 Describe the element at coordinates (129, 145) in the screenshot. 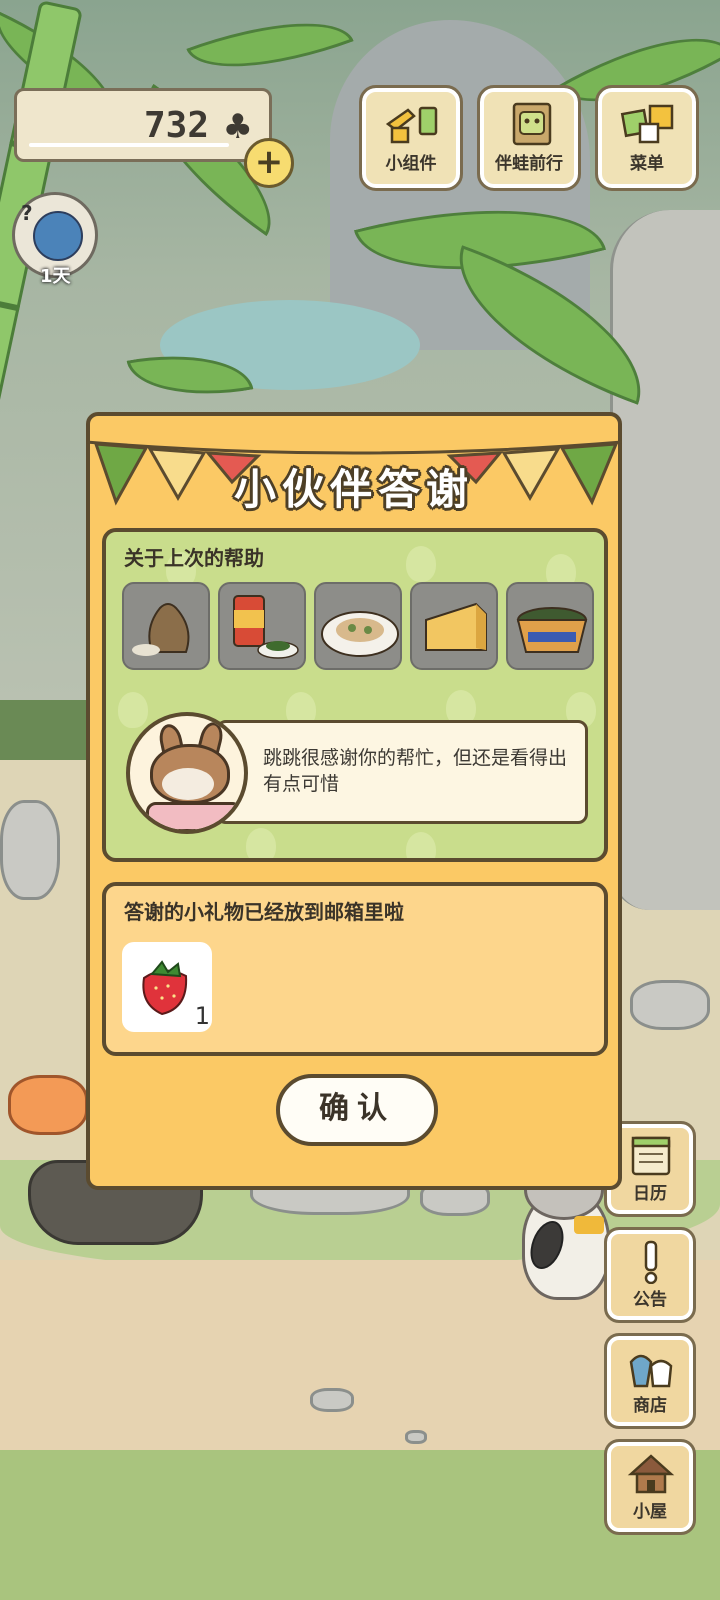

I see `counter-underline` at that location.